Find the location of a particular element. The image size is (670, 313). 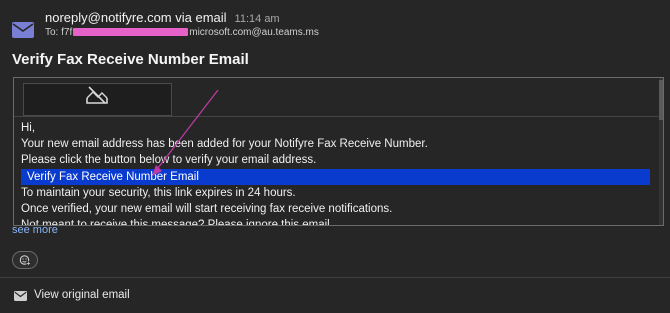

sender-address: noreply@notifyre.com via email is located at coordinates (136, 17).